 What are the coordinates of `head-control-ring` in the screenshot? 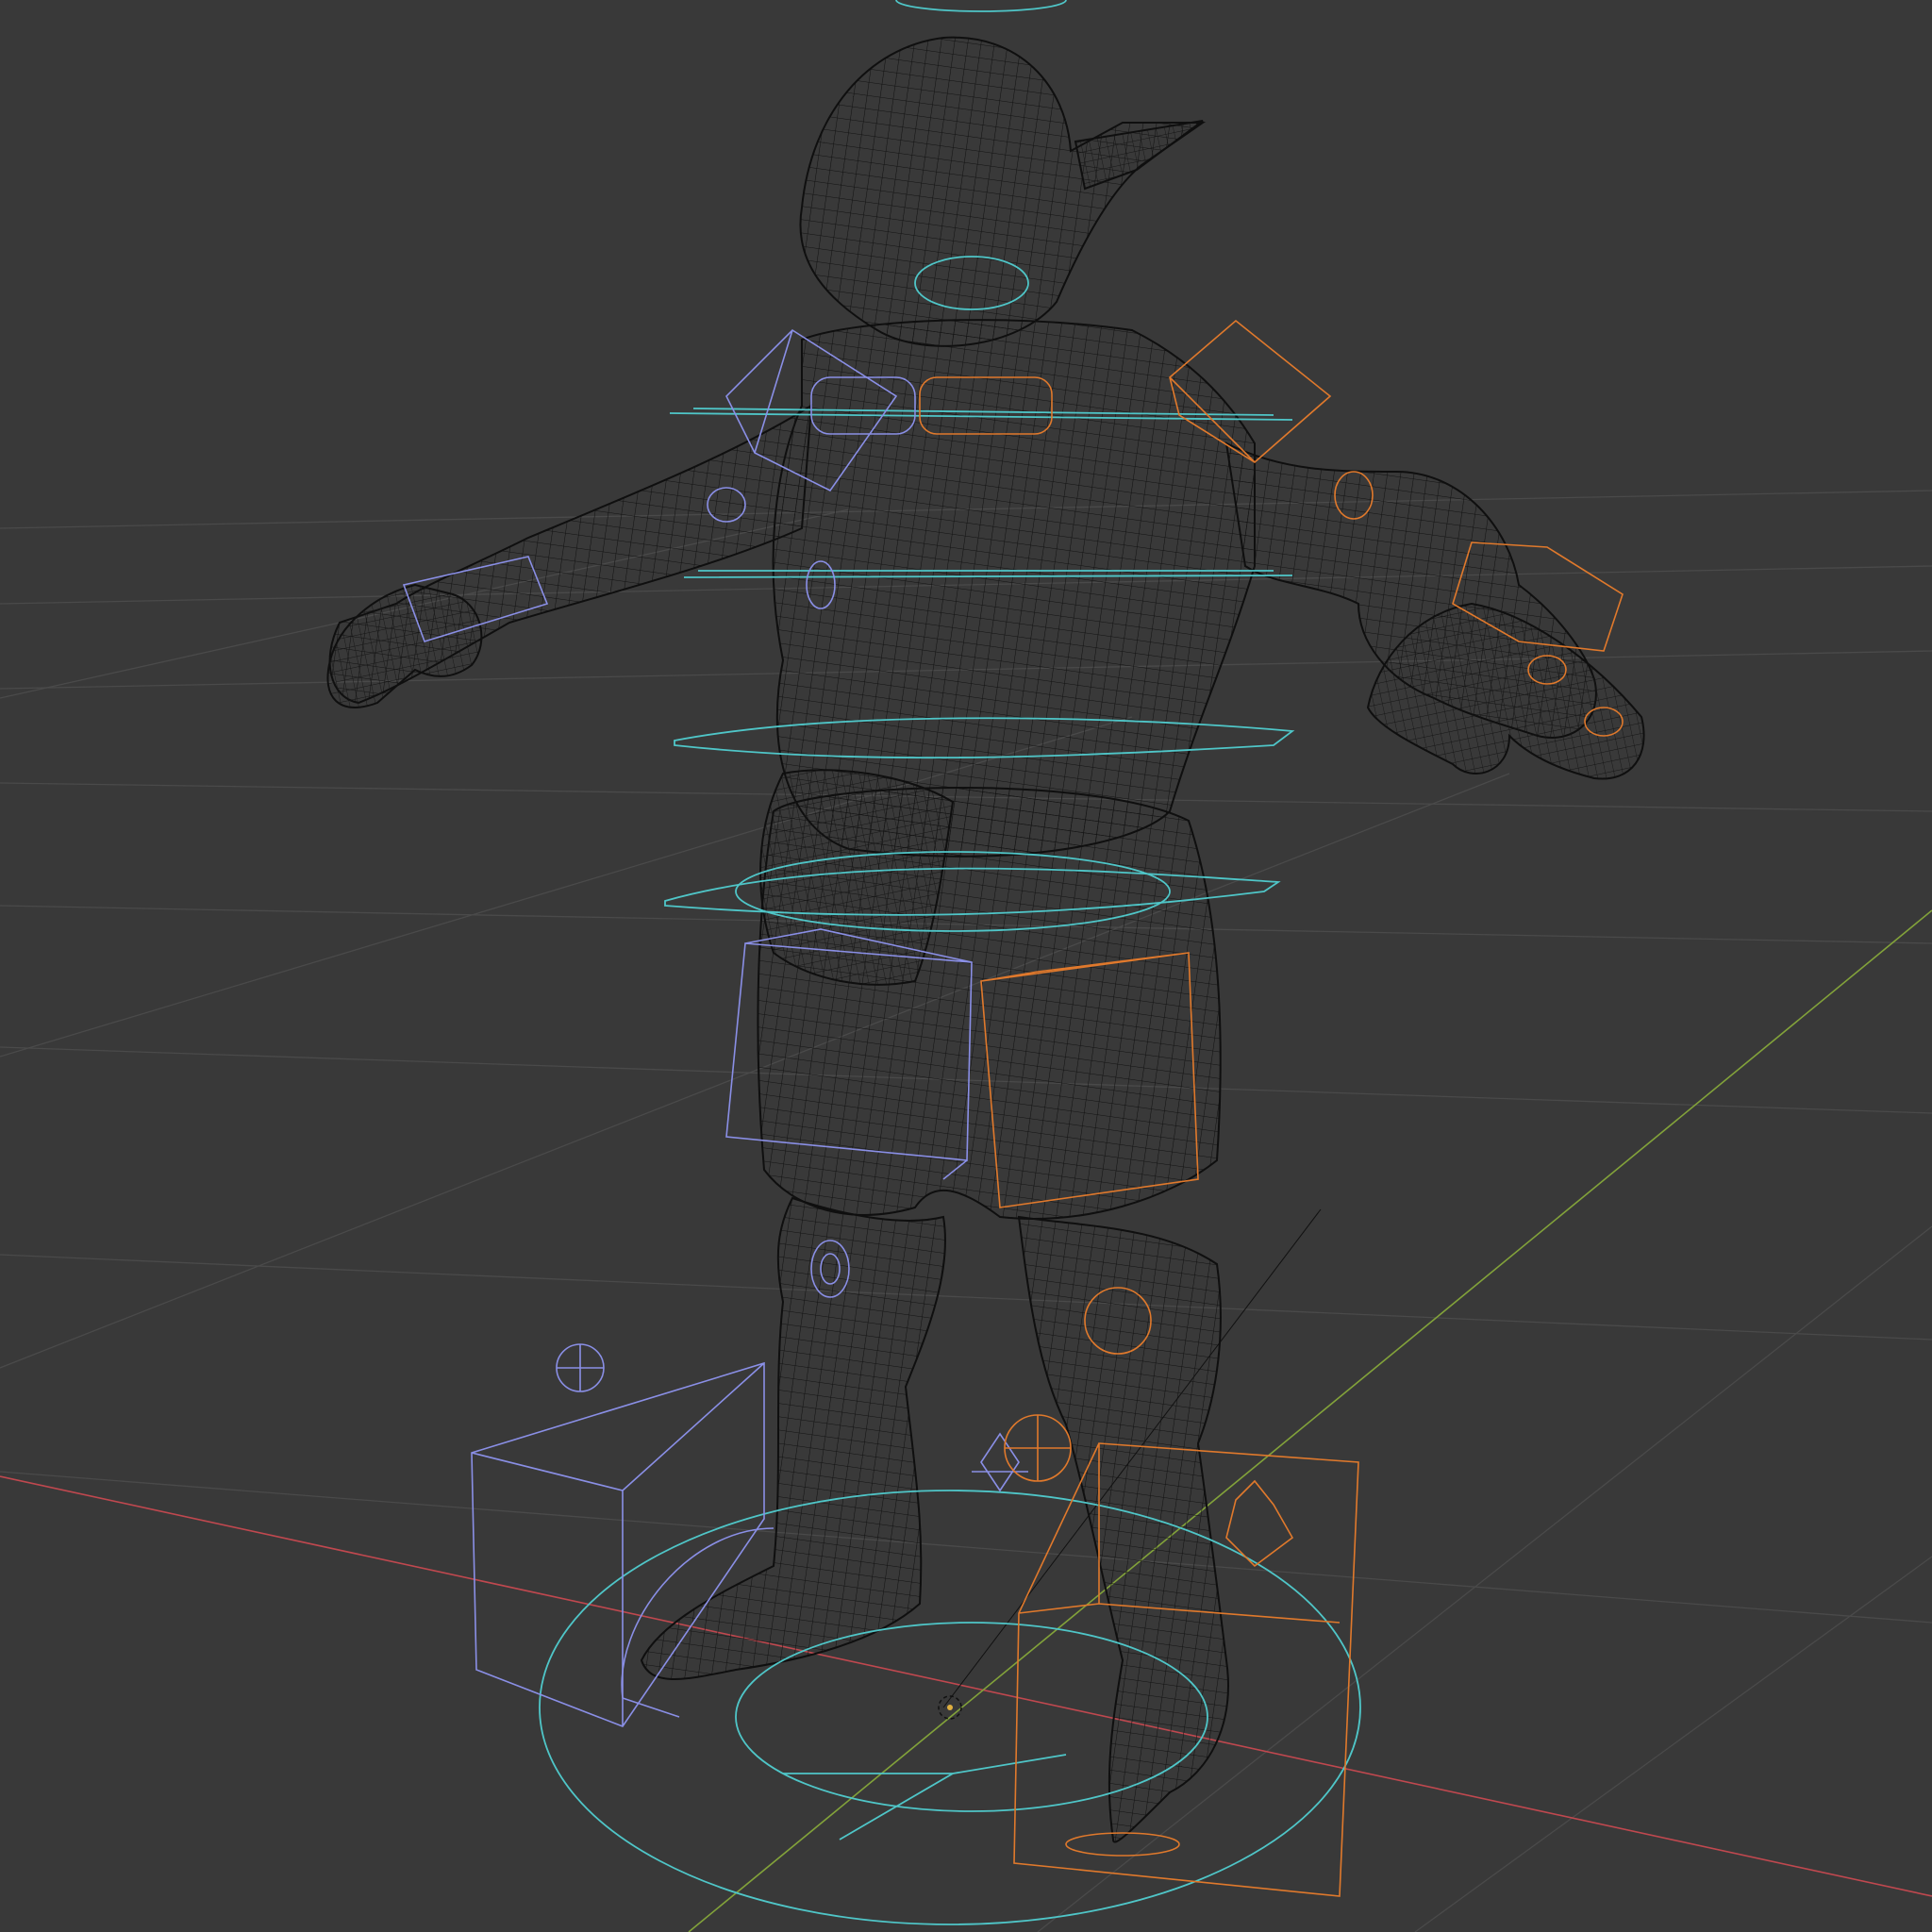 It's located at (981, 6).